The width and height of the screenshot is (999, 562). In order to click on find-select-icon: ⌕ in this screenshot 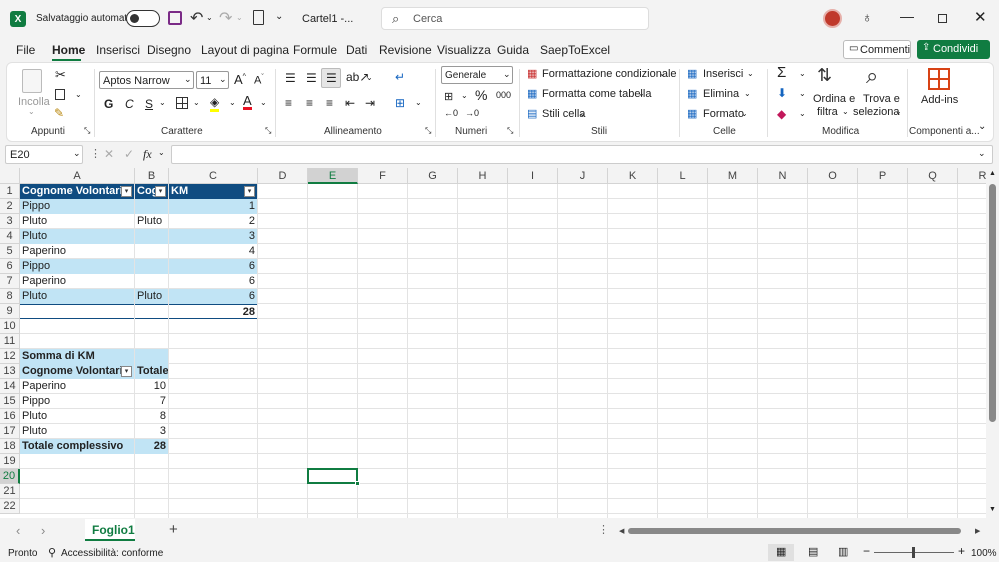, I will do `click(872, 76)`.